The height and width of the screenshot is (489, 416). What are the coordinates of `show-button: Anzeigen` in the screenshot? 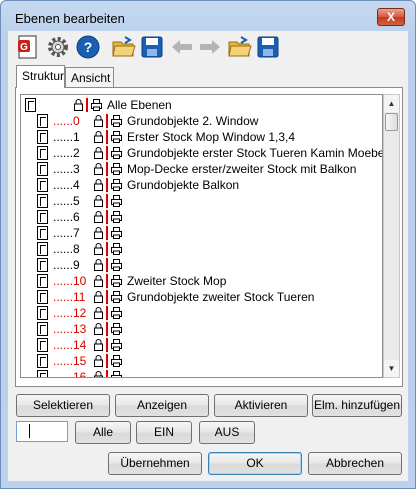 It's located at (162, 405).